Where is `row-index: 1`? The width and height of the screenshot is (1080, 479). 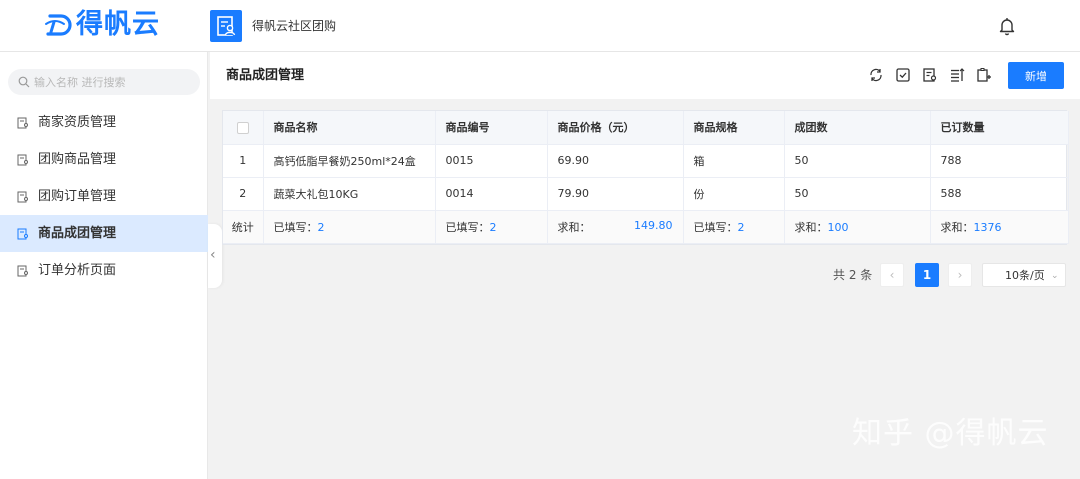
row-index: 1 is located at coordinates (243, 161).